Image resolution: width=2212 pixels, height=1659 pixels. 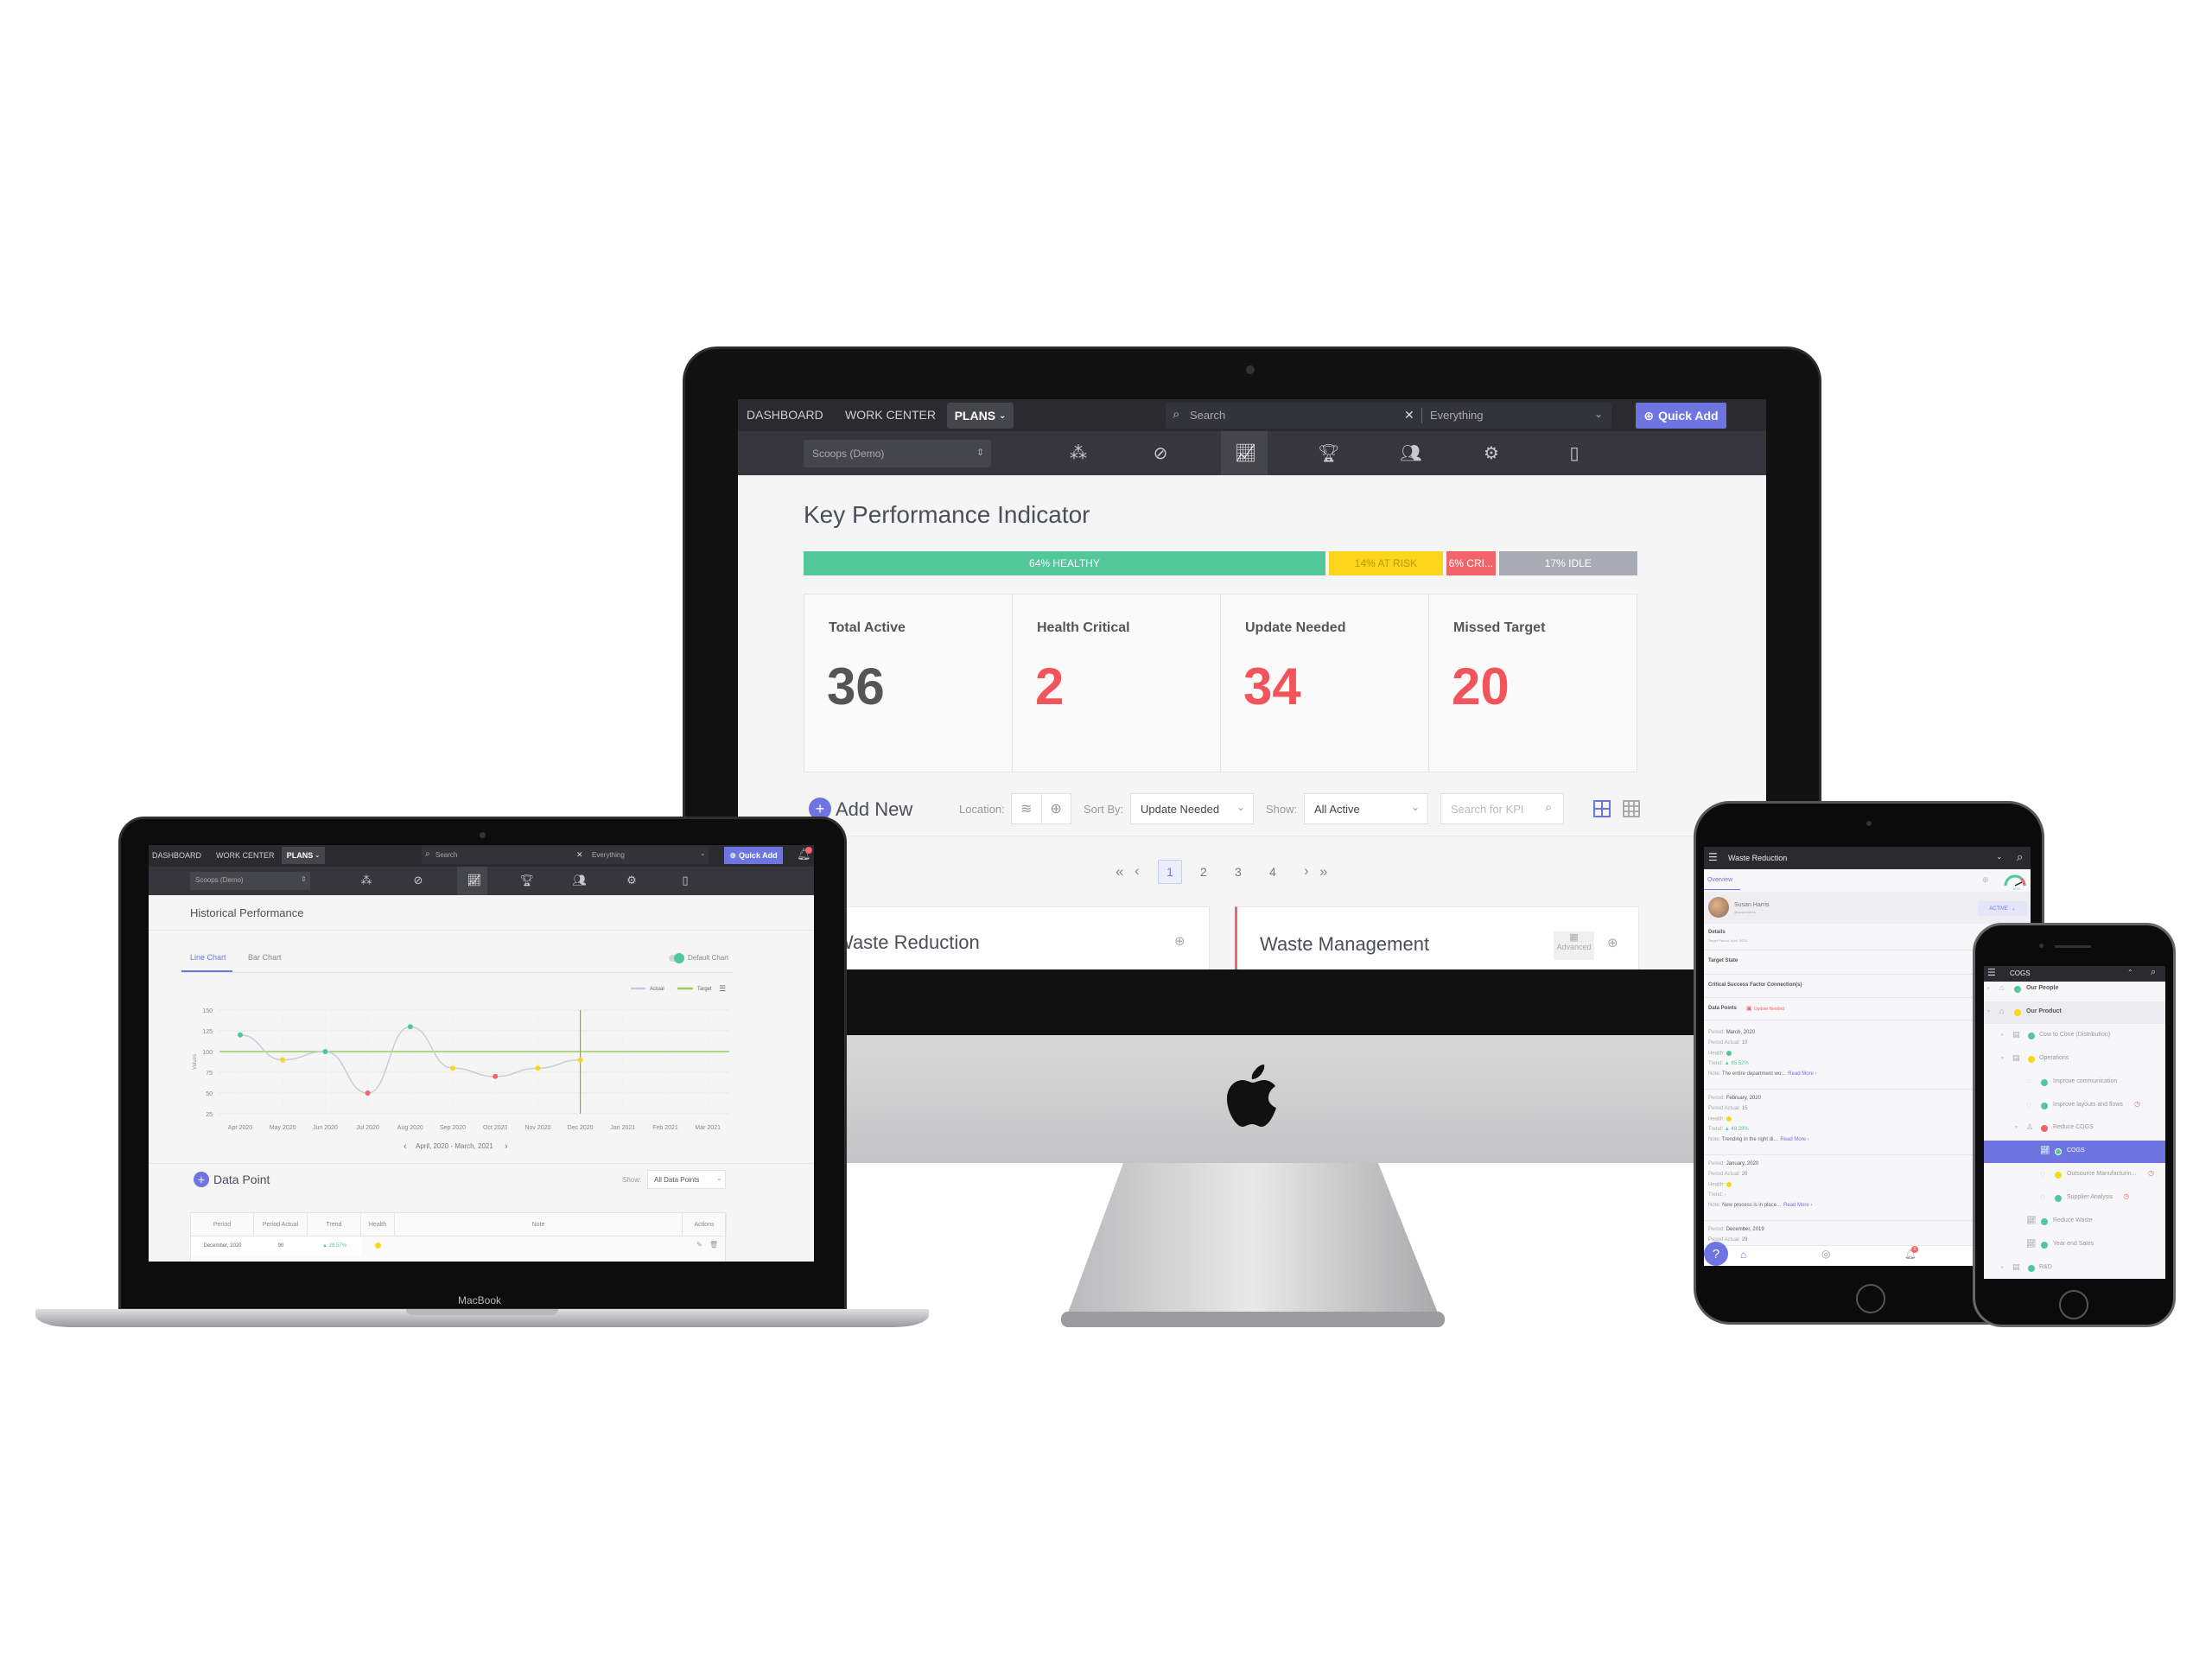 What do you see at coordinates (1325, 683) in the screenshot?
I see `stat-card: Update Needed 34` at bounding box center [1325, 683].